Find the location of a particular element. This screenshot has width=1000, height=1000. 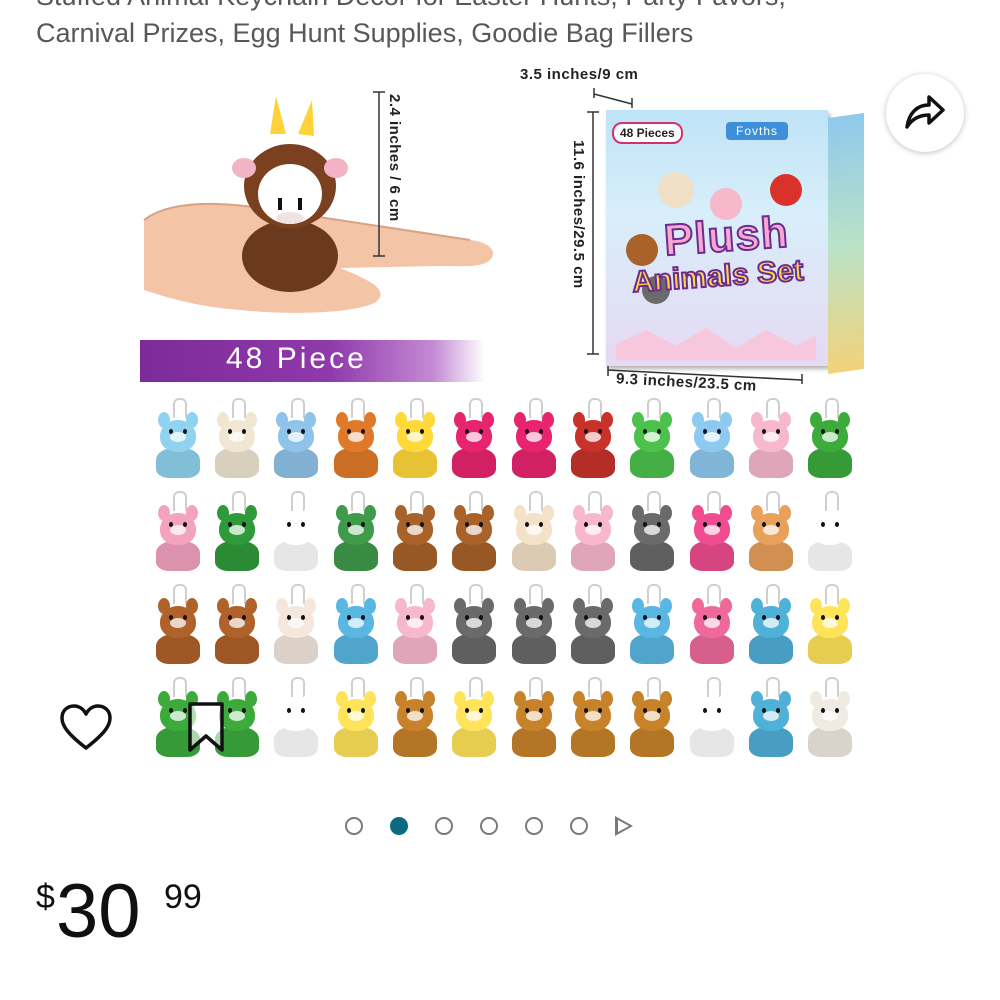

dim-width-marker is located at coordinates (613, 98).